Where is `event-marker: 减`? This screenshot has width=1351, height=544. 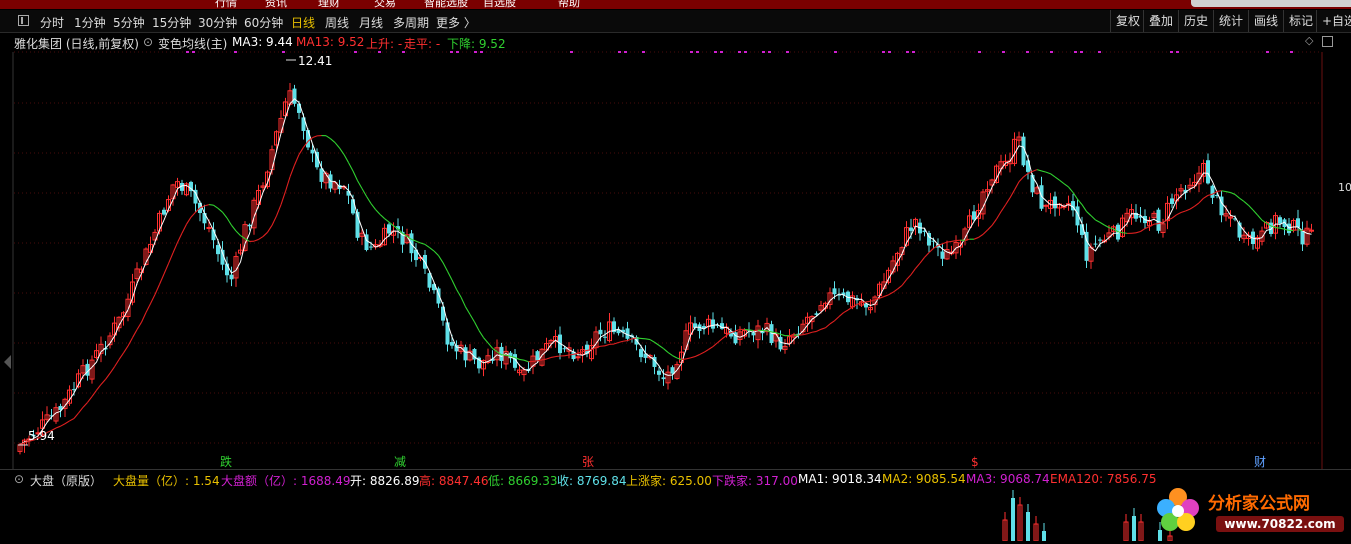 event-marker: 减 is located at coordinates (400, 462).